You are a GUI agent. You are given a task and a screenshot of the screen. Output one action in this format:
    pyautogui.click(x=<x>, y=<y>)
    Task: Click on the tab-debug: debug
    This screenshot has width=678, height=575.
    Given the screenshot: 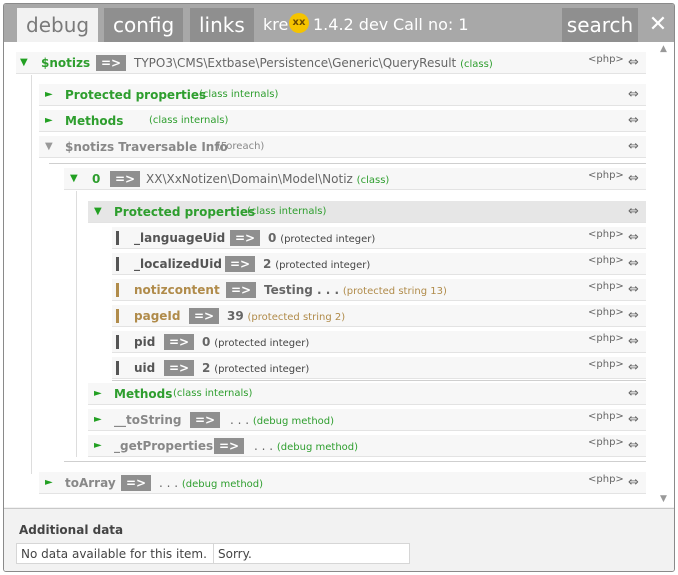 What is the action you would take?
    pyautogui.click(x=58, y=25)
    